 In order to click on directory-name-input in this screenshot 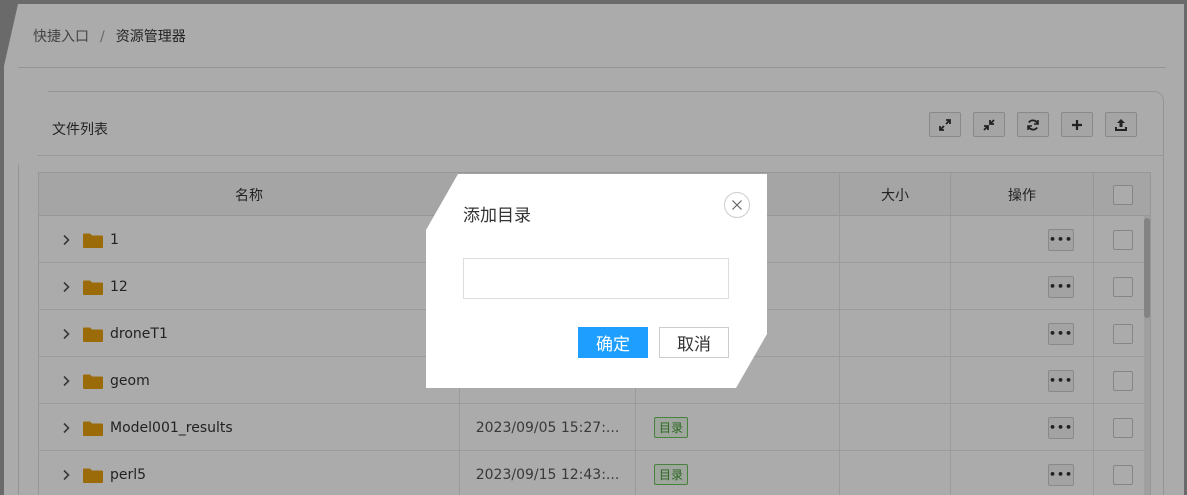, I will do `click(596, 278)`.